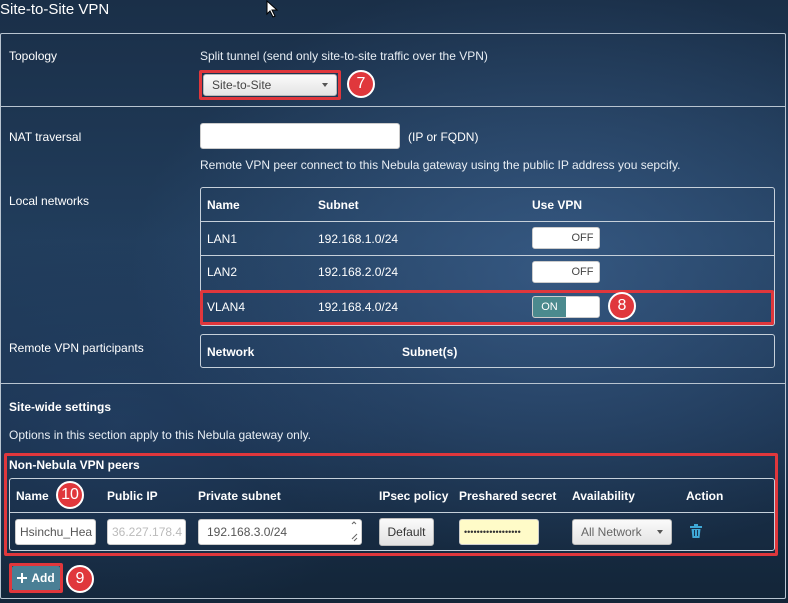  Describe the element at coordinates (430, 352) in the screenshot. I see `col-header-subnets: Subnet(s)` at that location.